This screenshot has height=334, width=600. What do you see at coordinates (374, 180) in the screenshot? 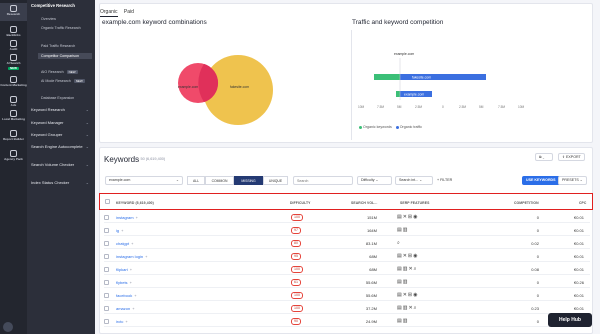
I see `difficulty-filter: Difficulty ⌄` at bounding box center [374, 180].